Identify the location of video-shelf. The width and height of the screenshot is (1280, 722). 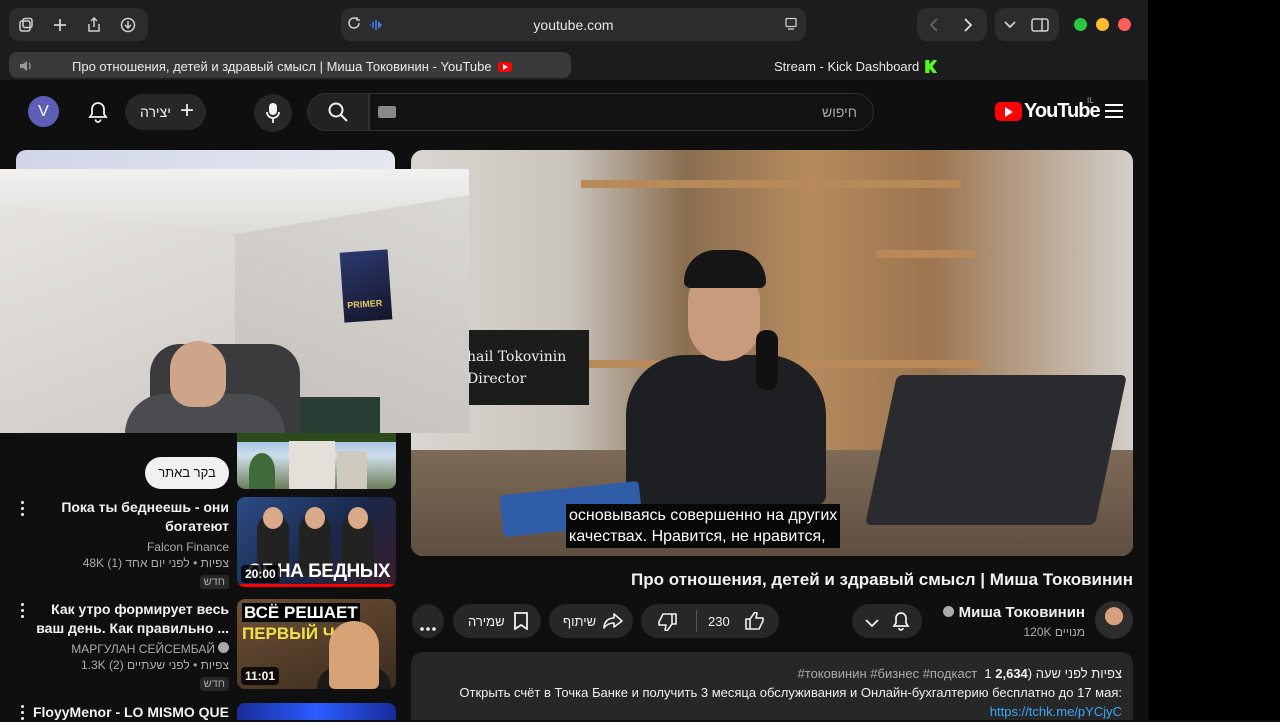
(926, 254).